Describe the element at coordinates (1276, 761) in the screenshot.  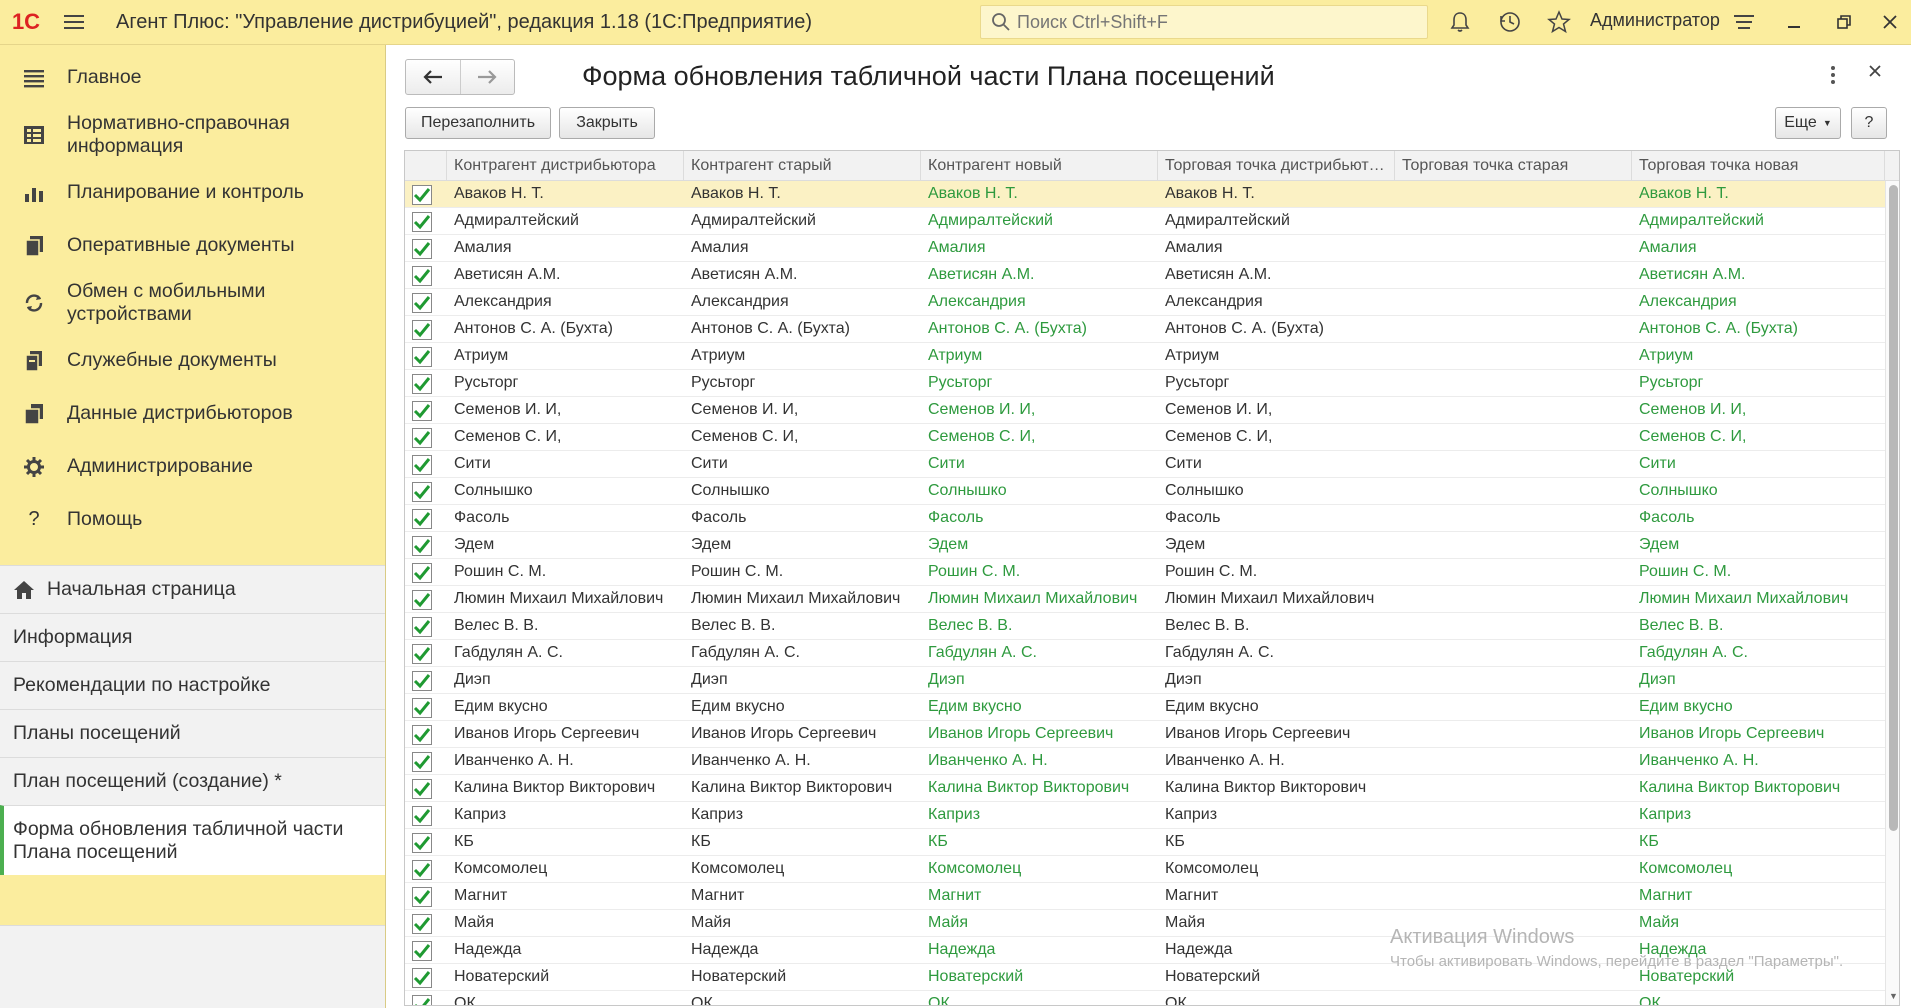
I see `distributor-outlet-cell: Иванченко А. Н.` at that location.